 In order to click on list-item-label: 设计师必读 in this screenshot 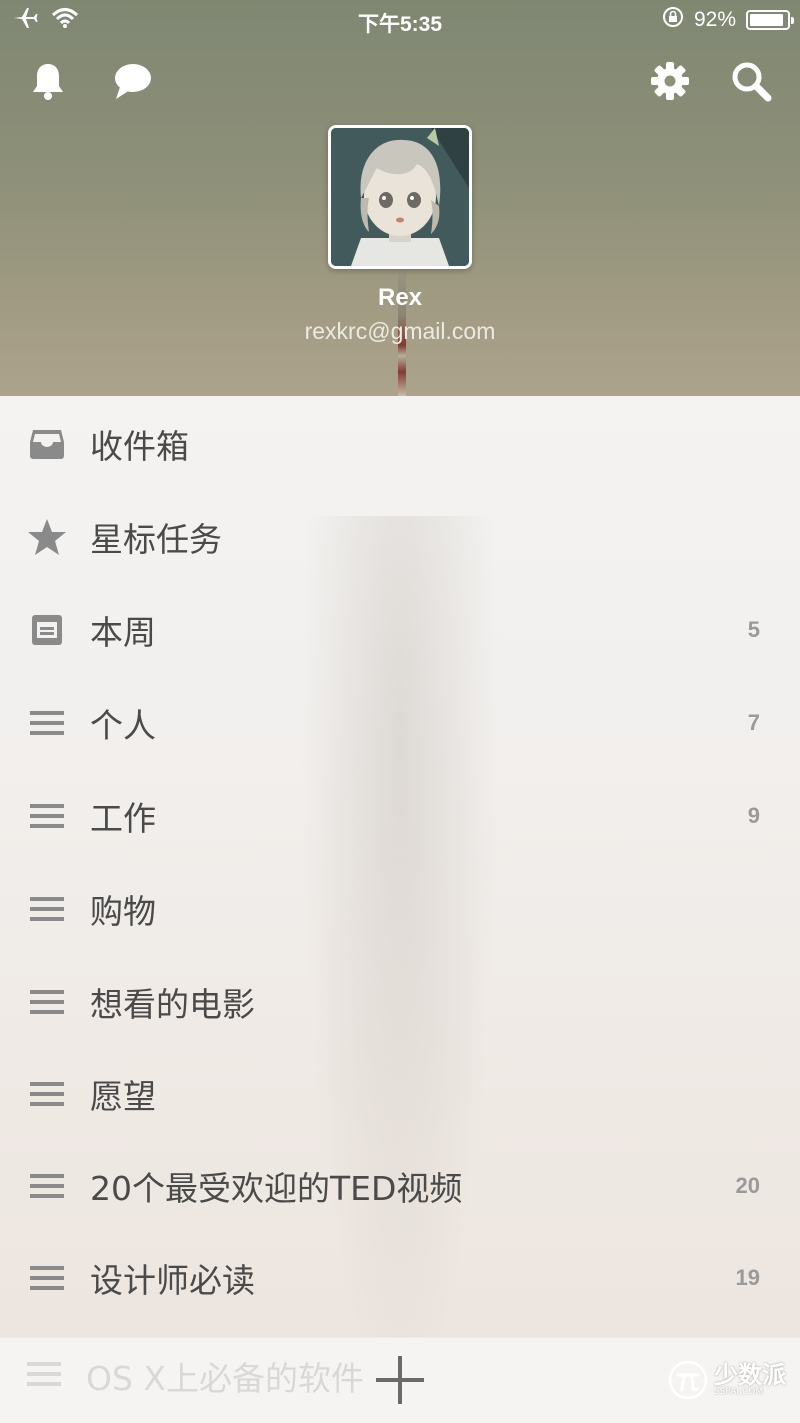, I will do `click(172, 1280)`.